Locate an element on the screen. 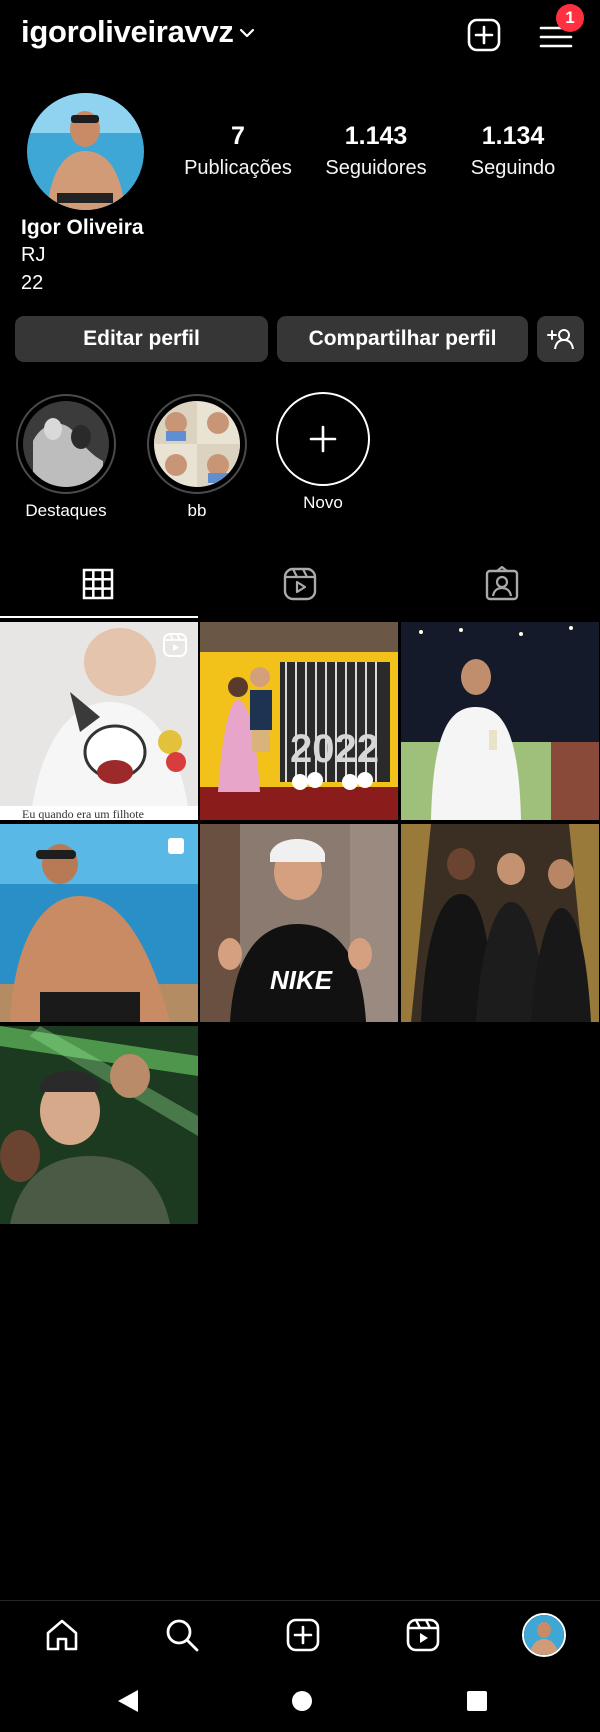 The image size is (600, 1732). profile-avatar is located at coordinates (85, 151).